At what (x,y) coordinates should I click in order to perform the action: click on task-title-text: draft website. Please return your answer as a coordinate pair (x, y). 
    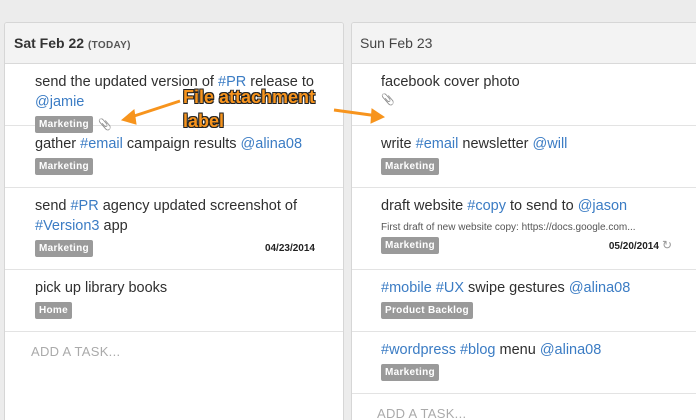
    Looking at the image, I should click on (424, 206).